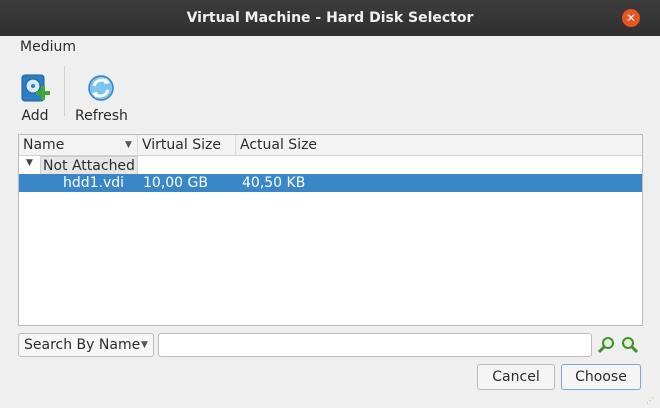  What do you see at coordinates (78, 145) in the screenshot?
I see `column-name: Name ▼` at bounding box center [78, 145].